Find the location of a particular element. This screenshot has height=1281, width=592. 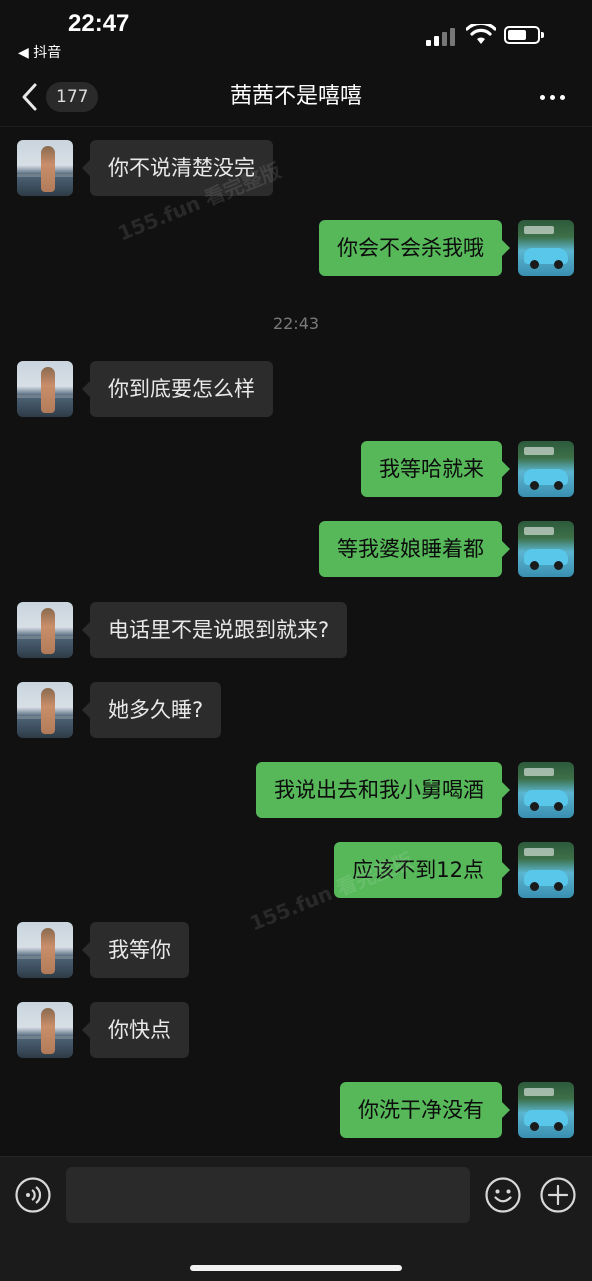

emoji-icon is located at coordinates (503, 1195).